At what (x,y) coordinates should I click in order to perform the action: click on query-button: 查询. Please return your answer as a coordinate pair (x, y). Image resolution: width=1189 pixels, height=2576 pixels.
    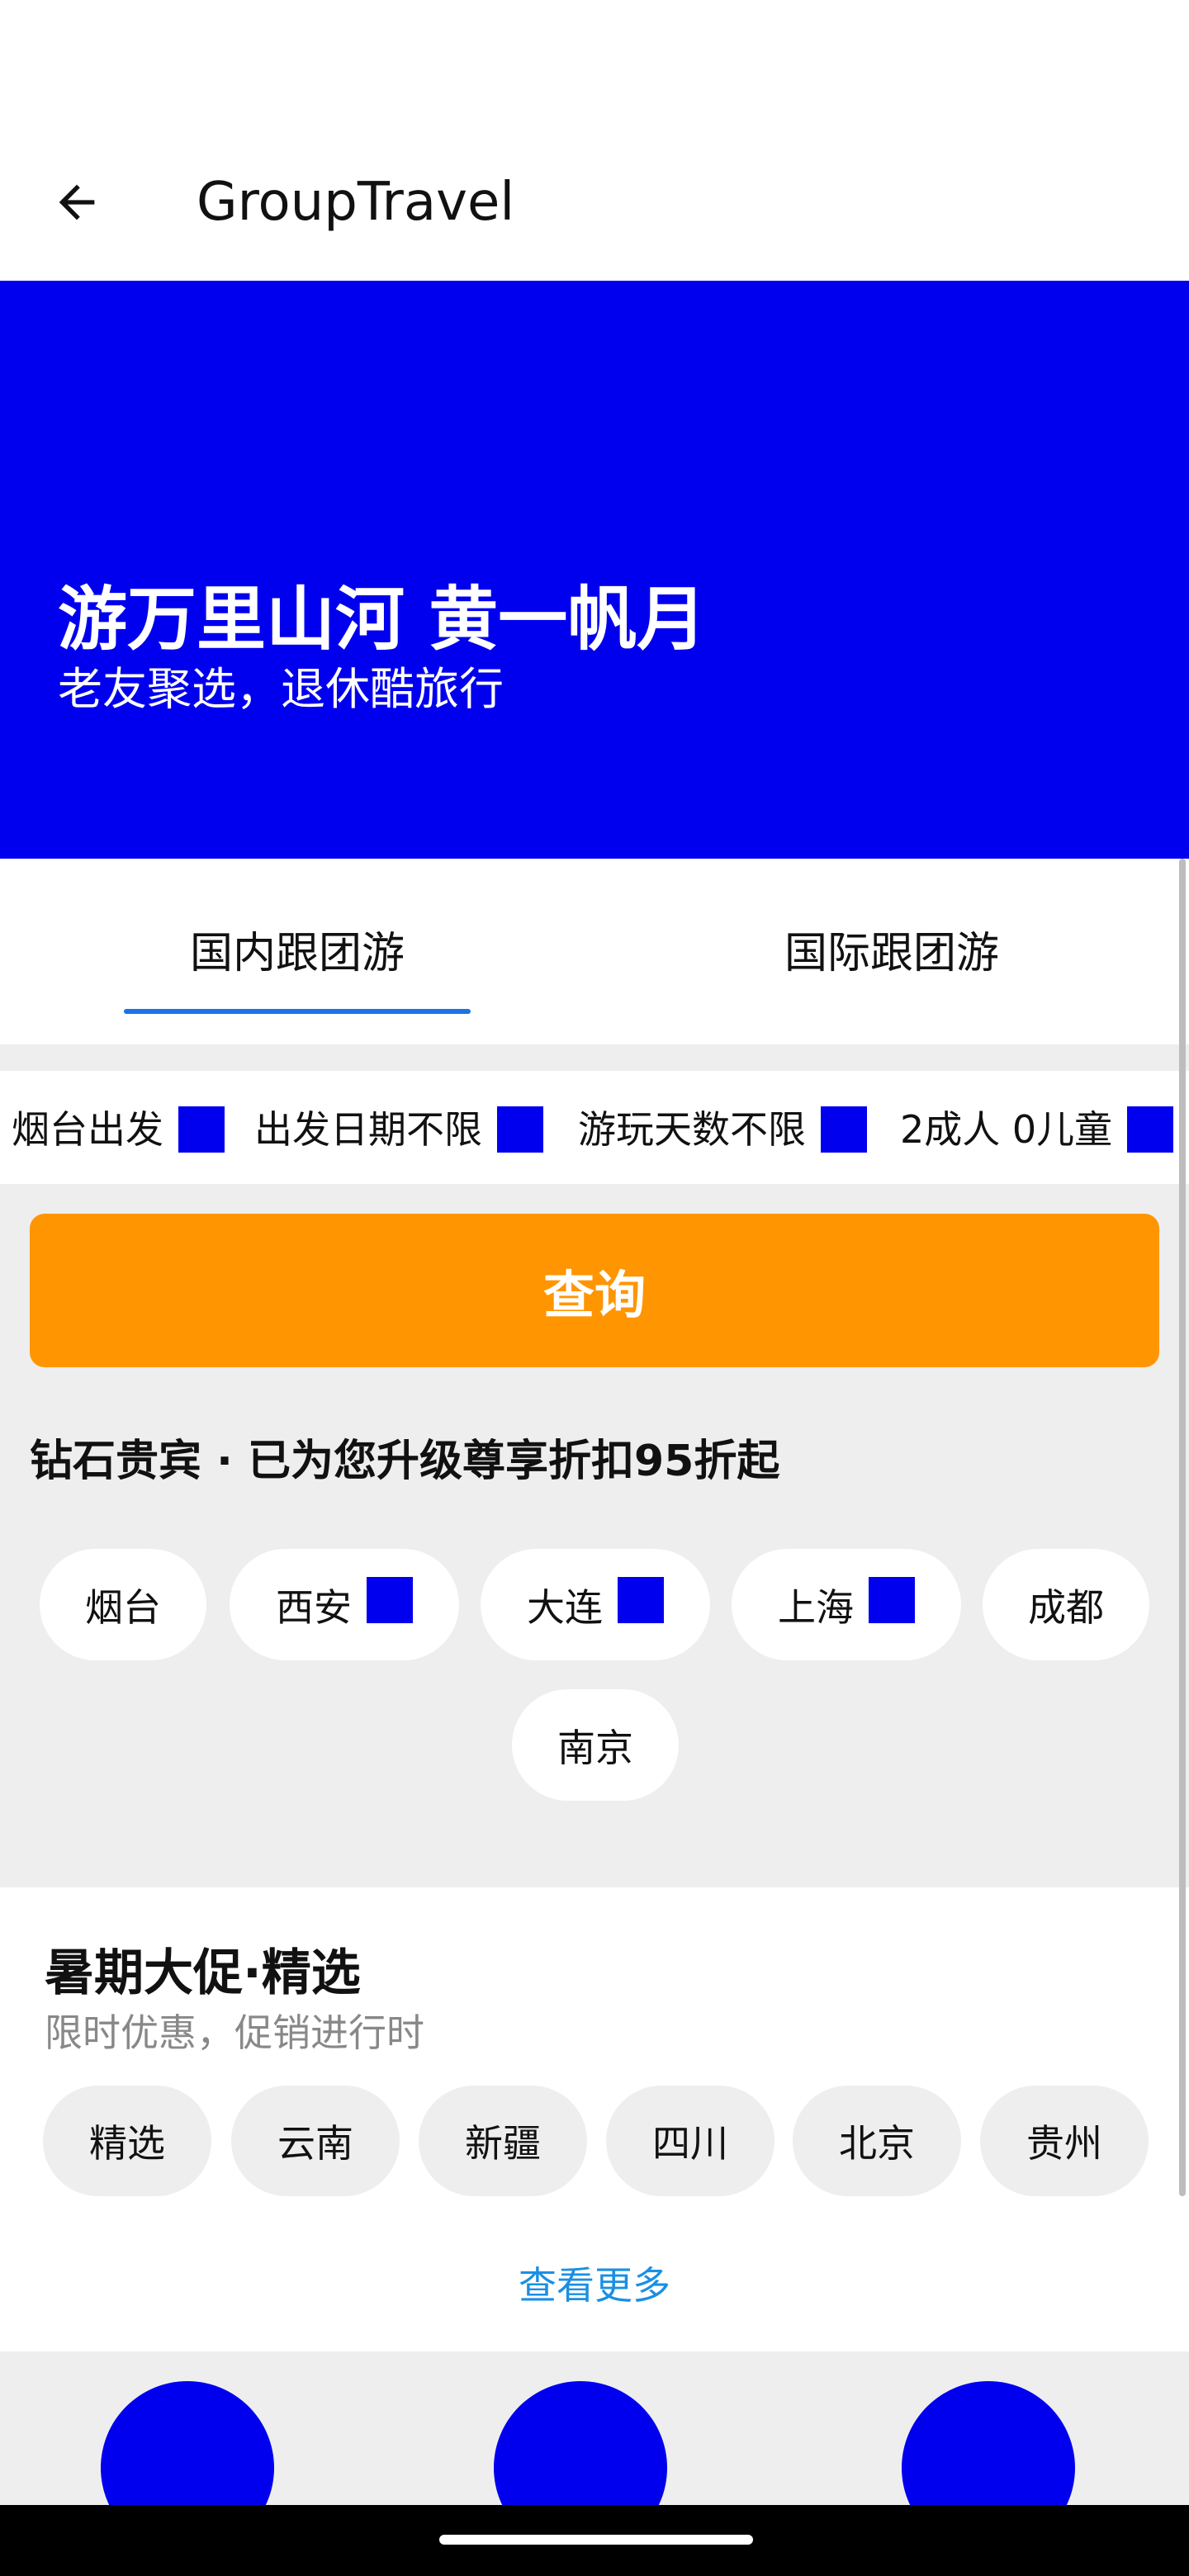
    Looking at the image, I should click on (594, 1290).